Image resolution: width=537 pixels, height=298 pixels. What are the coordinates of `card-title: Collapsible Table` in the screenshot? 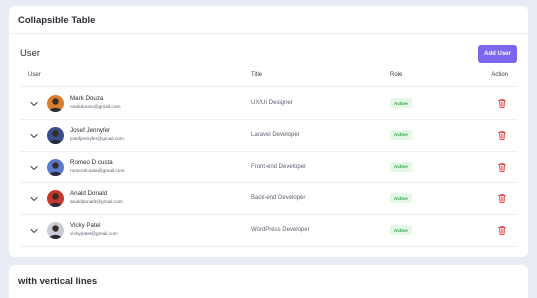 It's located at (57, 20).